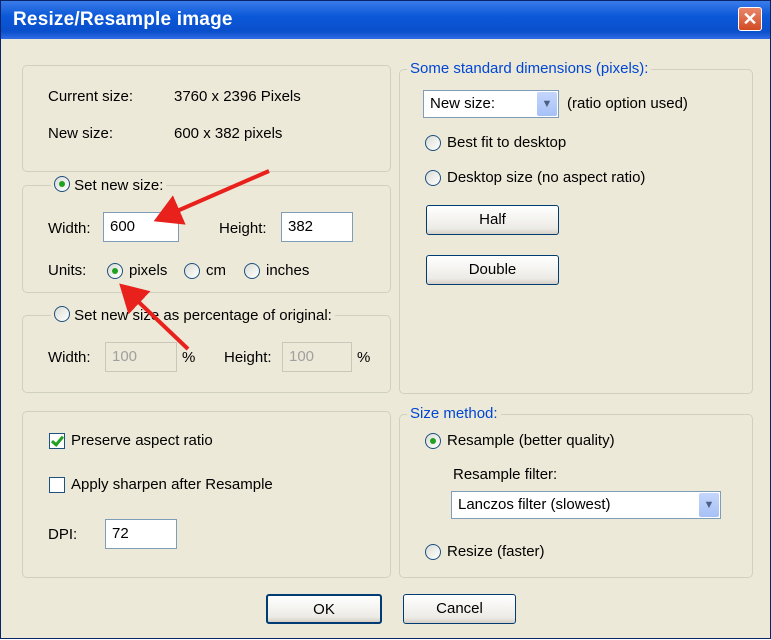 The height and width of the screenshot is (640, 771). What do you see at coordinates (211, 197) in the screenshot?
I see `arrow-to-width-input` at bounding box center [211, 197].